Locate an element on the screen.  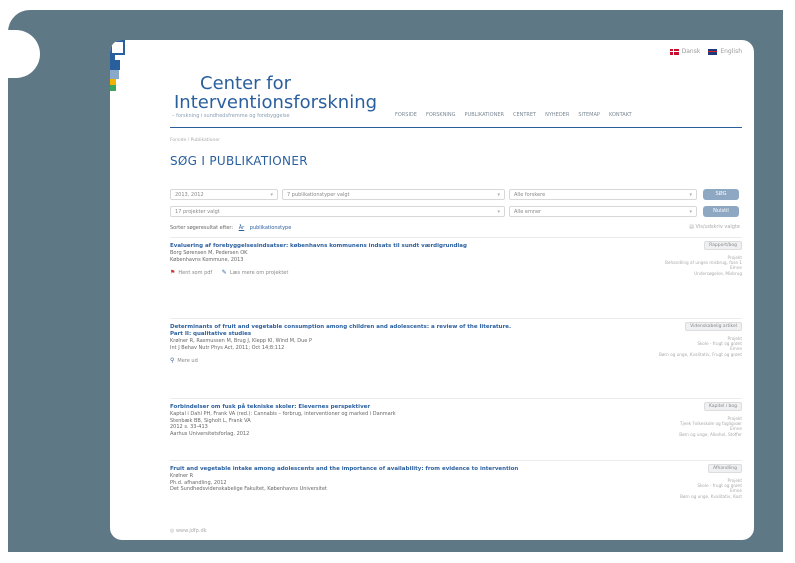
printer-icon: ▤ is located at coordinates (691, 227).